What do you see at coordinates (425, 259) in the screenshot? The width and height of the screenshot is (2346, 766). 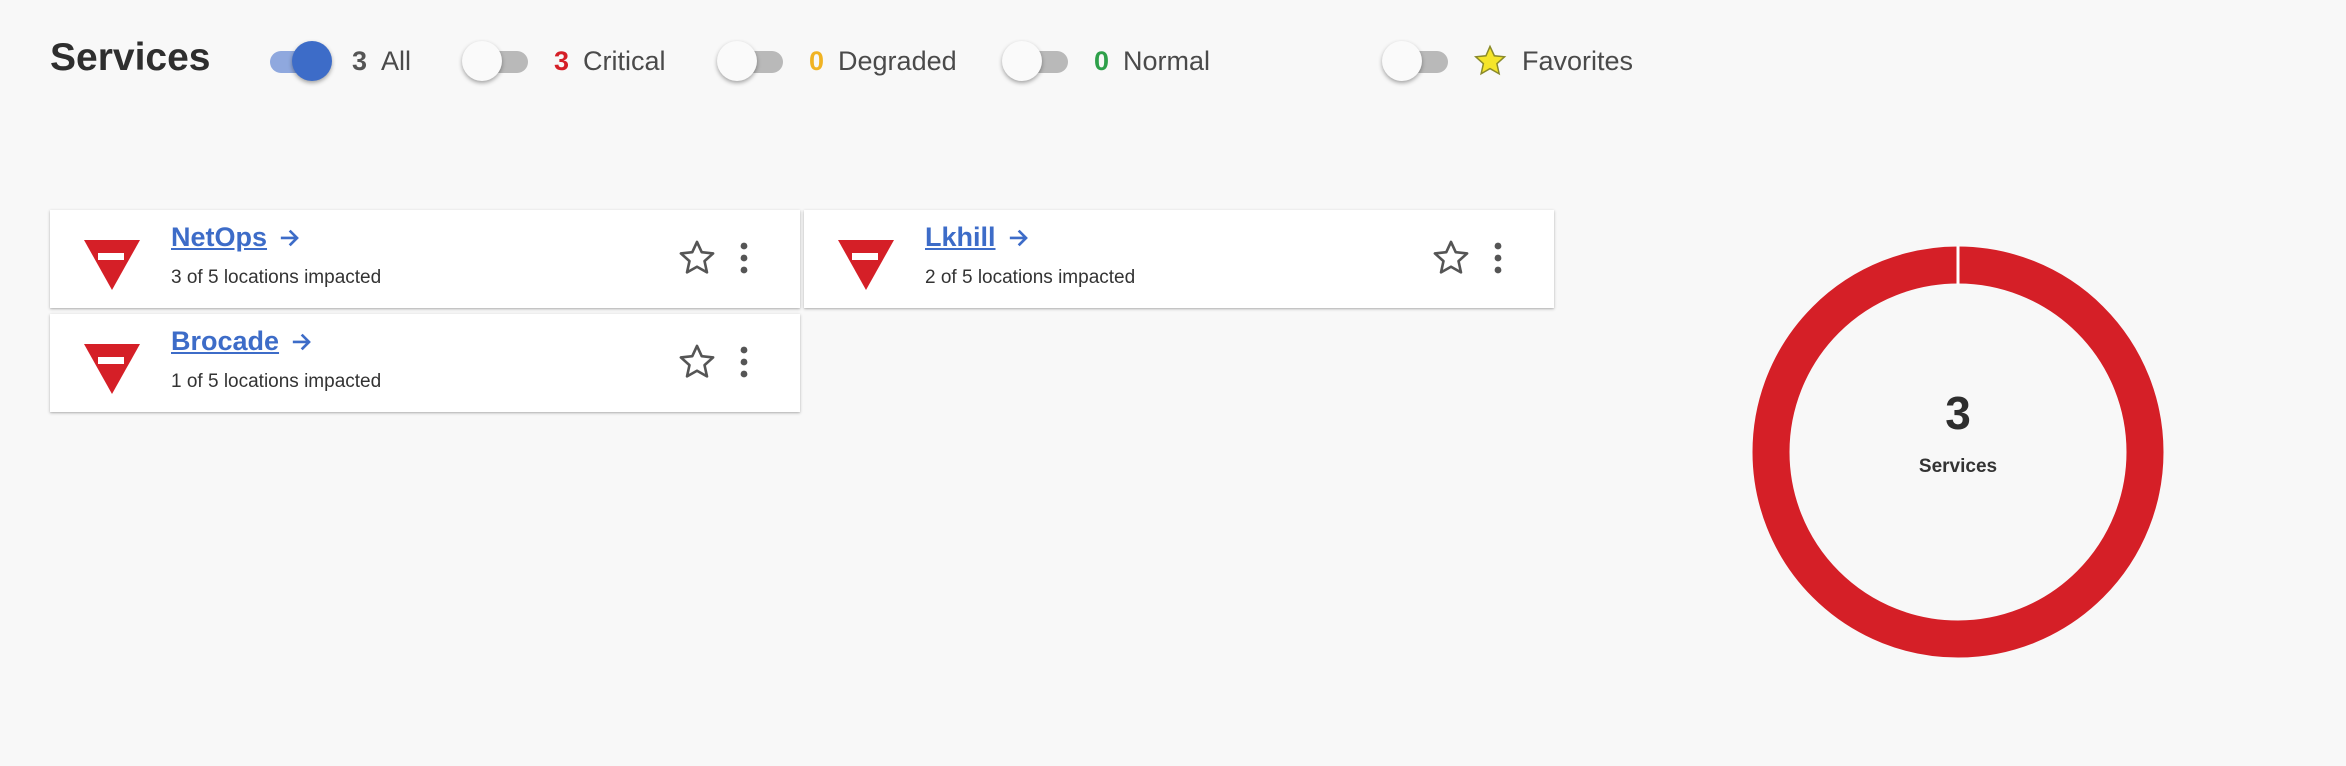 I see `service-card-netops: NetOps 3 of 5 locations impacted` at bounding box center [425, 259].